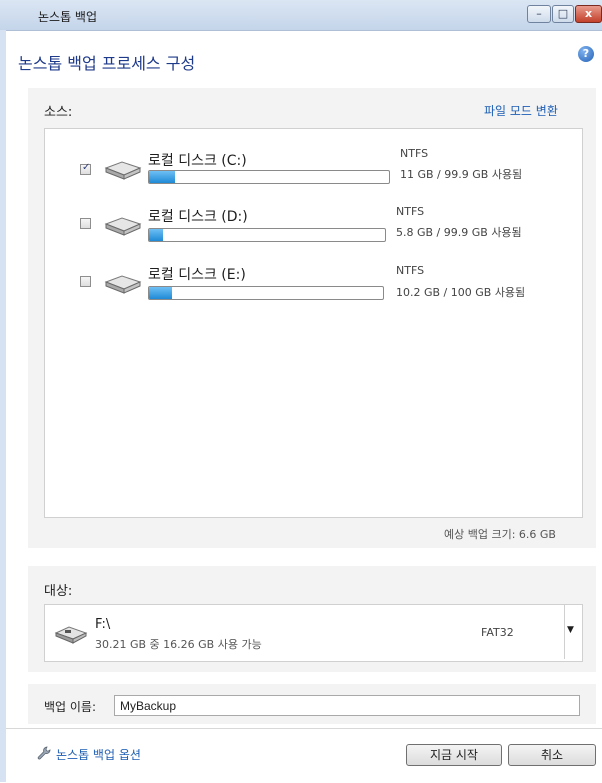 This screenshot has width=602, height=783. What do you see at coordinates (313, 633) in the screenshot?
I see `target-selector: F:\ 30.21 GB 중 16.26 GB 사용 가능 FAT32 ▼` at bounding box center [313, 633].